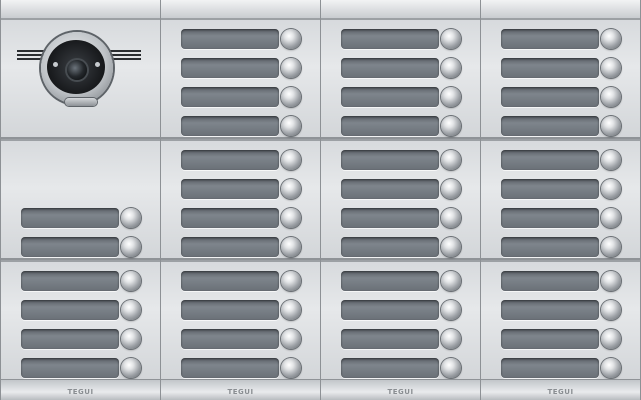 This screenshot has width=641, height=400. What do you see at coordinates (80, 78) in the screenshot?
I see `camera-module` at bounding box center [80, 78].